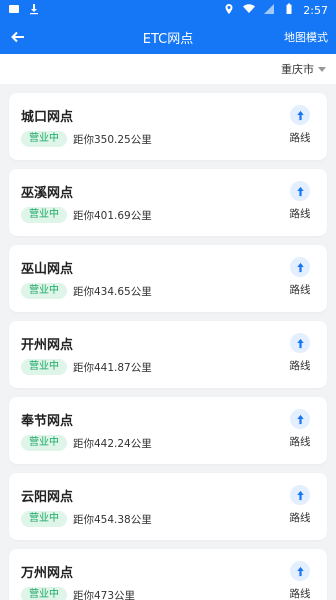 The height and width of the screenshot is (600, 336). I want to click on back-arrow-icon, so click(17, 37).